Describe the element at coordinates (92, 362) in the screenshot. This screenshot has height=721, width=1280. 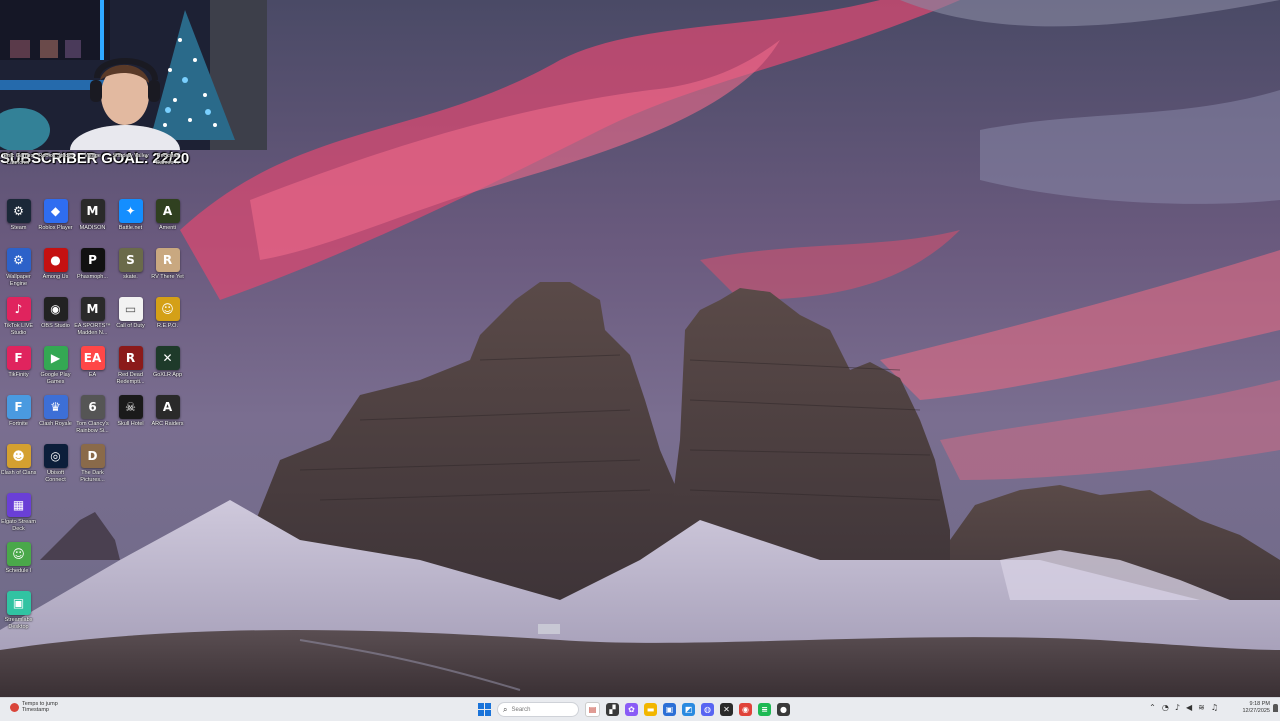
I see `desktop-icon: EA EA` at that location.